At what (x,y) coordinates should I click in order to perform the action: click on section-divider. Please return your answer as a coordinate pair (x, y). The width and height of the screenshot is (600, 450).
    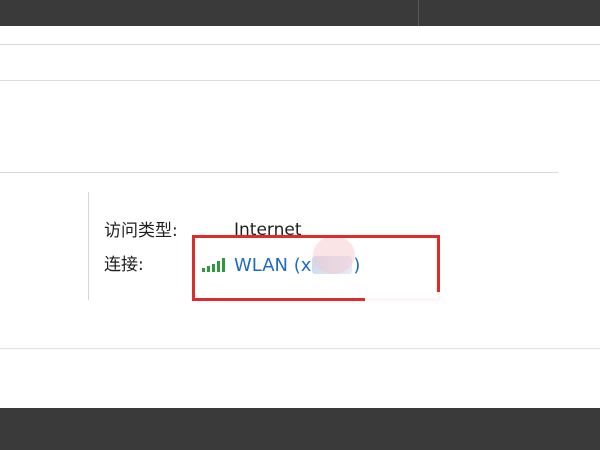
    Looking at the image, I should click on (279, 172).